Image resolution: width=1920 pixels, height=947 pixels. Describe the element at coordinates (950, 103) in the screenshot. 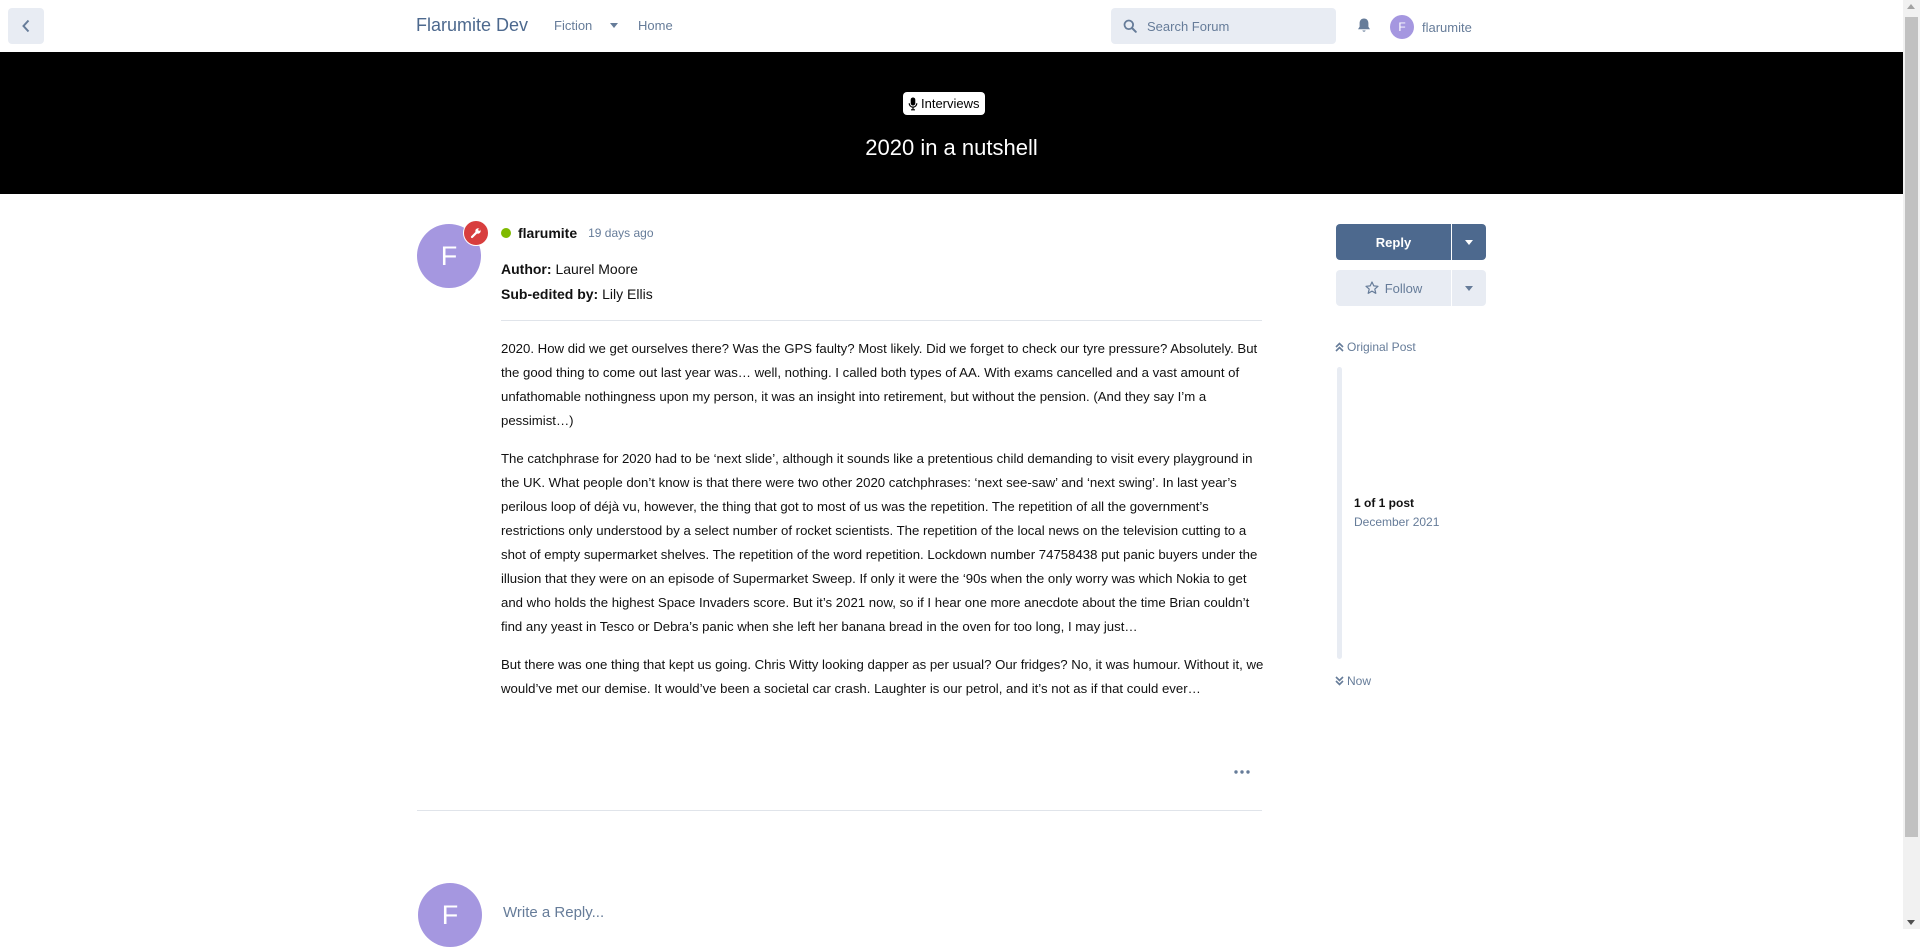

I see `tag-name: Interviews` at that location.